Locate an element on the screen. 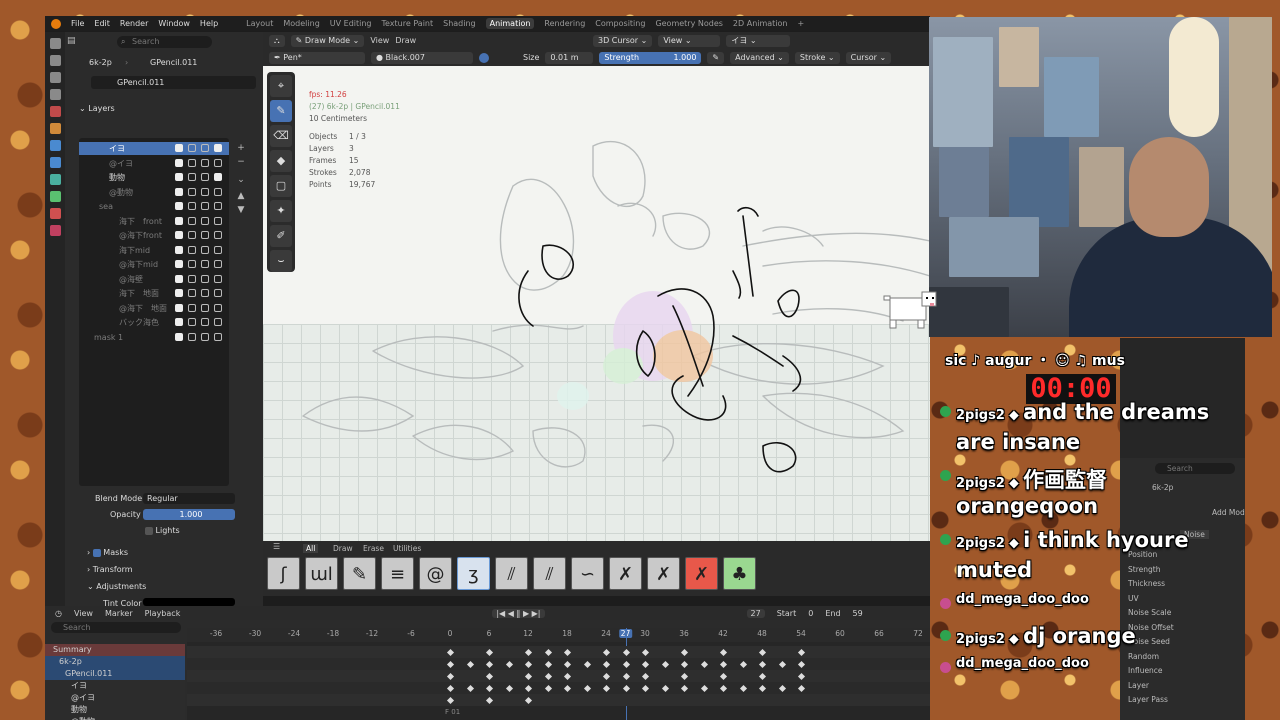  view-orientation-select: View ⌄ is located at coordinates (689, 41).